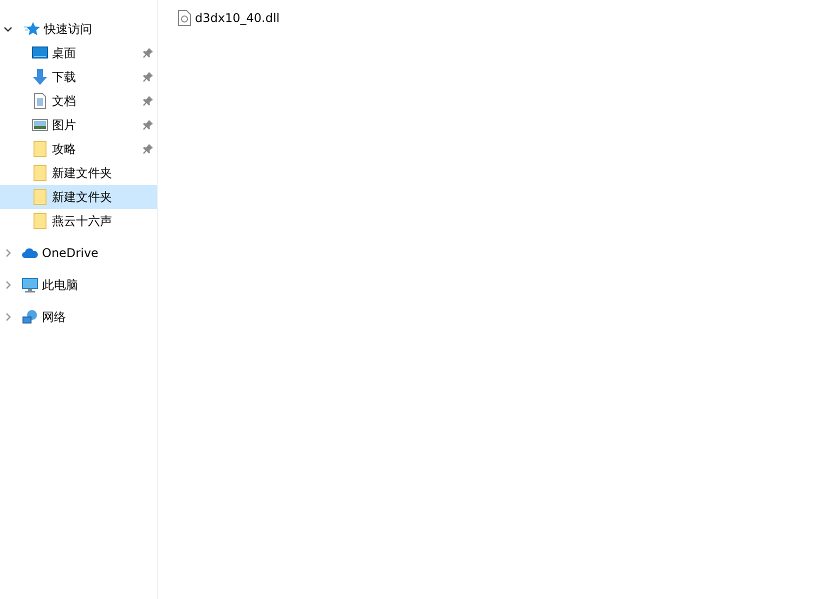 The height and width of the screenshot is (599, 833). Describe the element at coordinates (78, 29) in the screenshot. I see `tree-item: 快速访问` at that location.